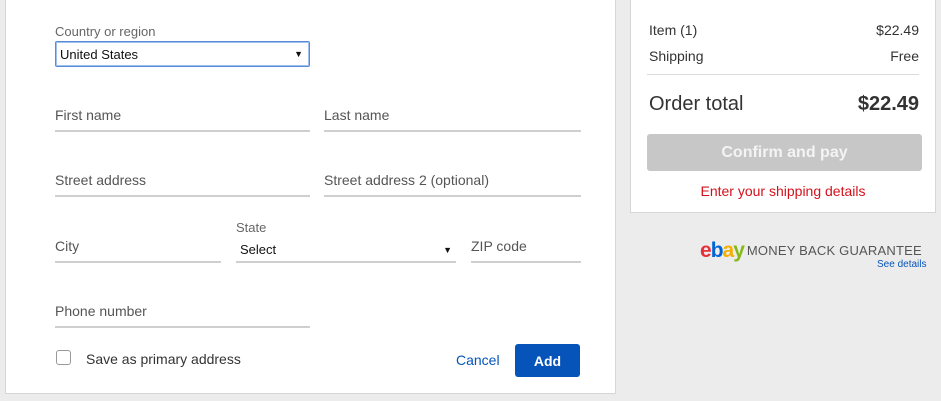  I want to click on last-name-placeholder: Last name, so click(357, 115).